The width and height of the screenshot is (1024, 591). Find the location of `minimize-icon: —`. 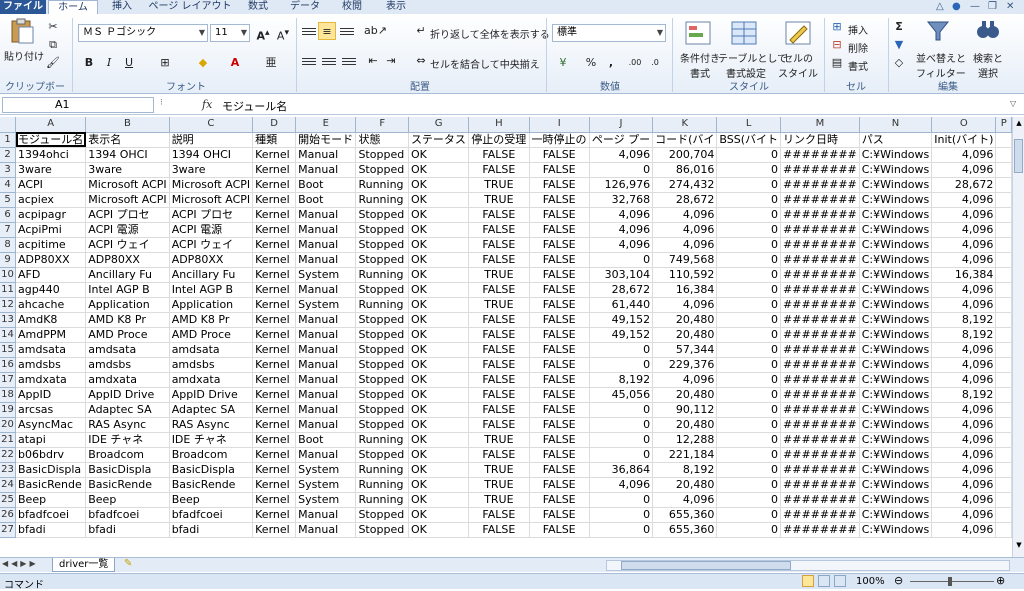

minimize-icon: — is located at coordinates (975, 7).